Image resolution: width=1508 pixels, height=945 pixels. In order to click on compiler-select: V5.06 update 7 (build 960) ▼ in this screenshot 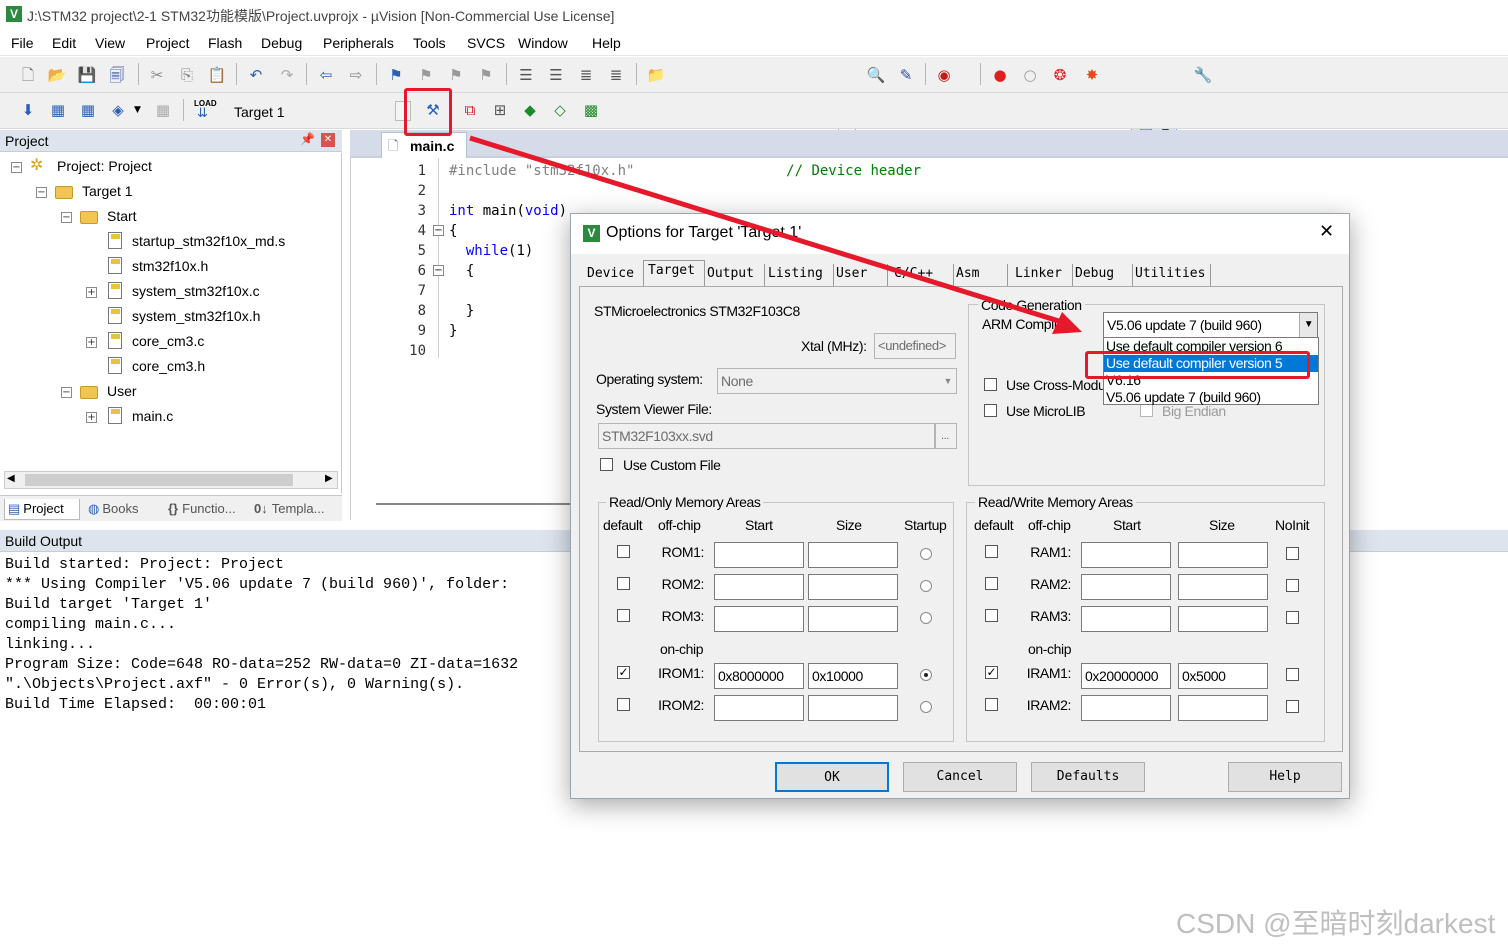, I will do `click(1210, 325)`.